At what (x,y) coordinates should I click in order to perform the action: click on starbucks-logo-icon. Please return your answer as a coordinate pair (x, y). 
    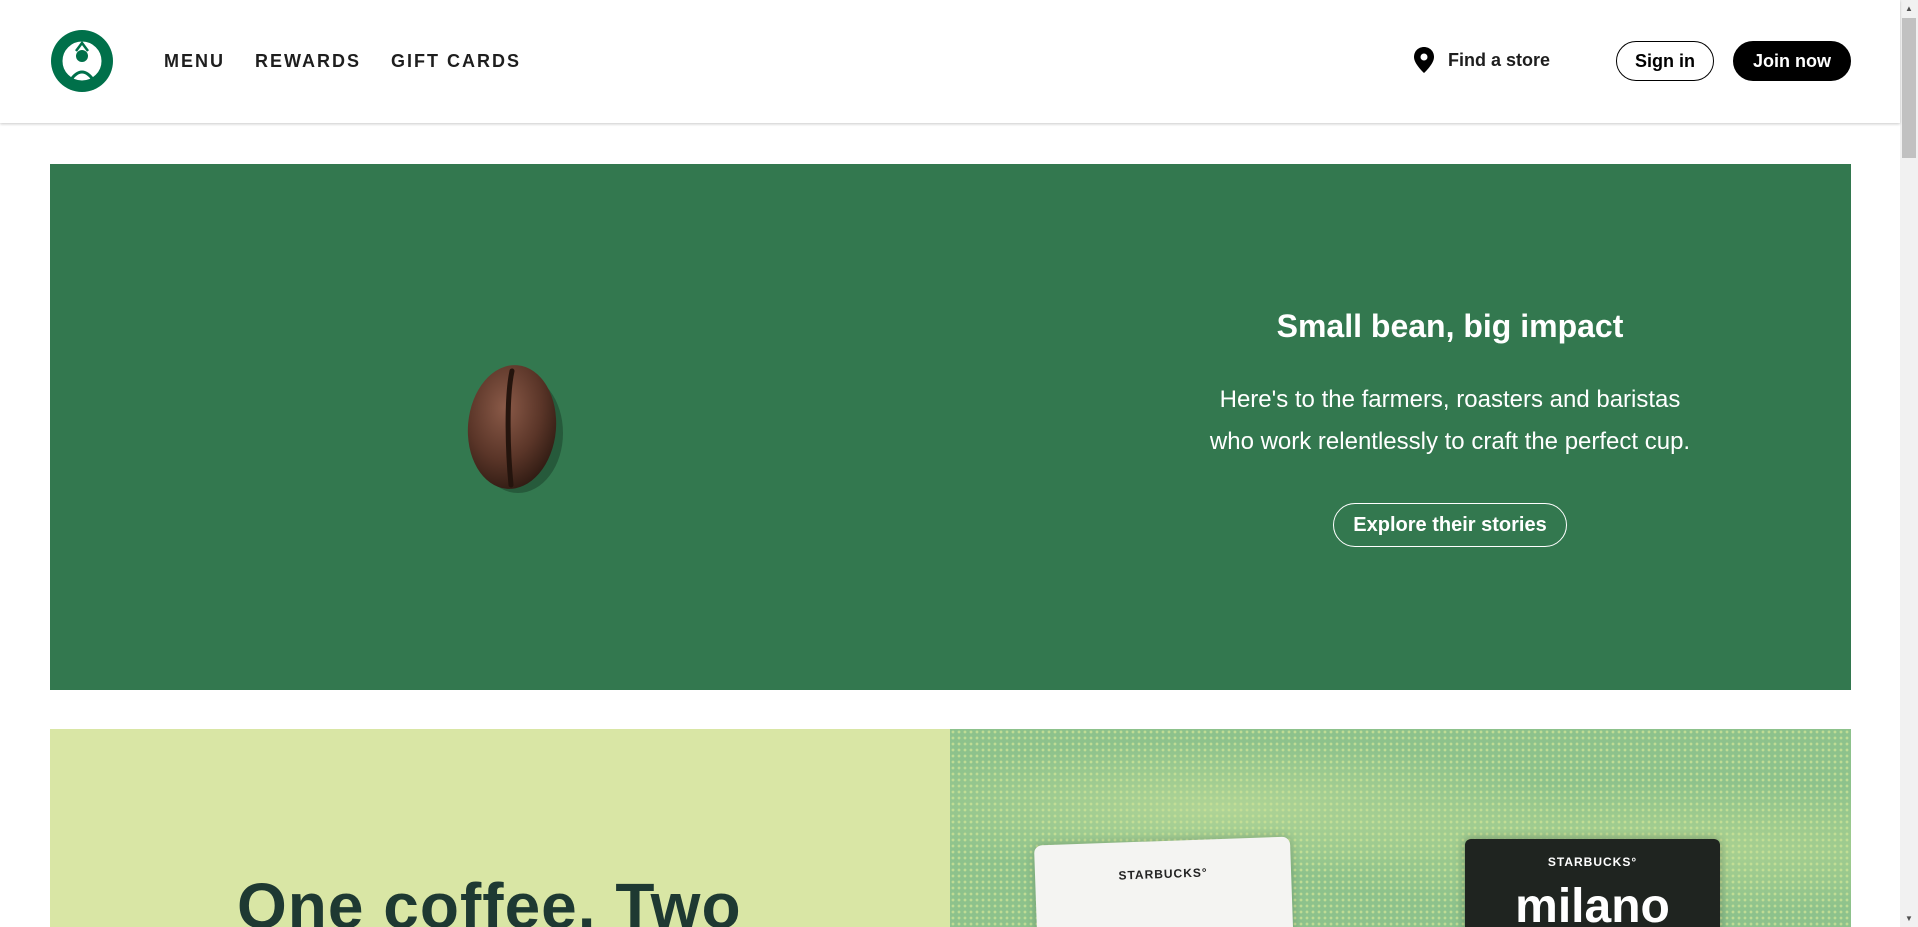
    Looking at the image, I should click on (82, 61).